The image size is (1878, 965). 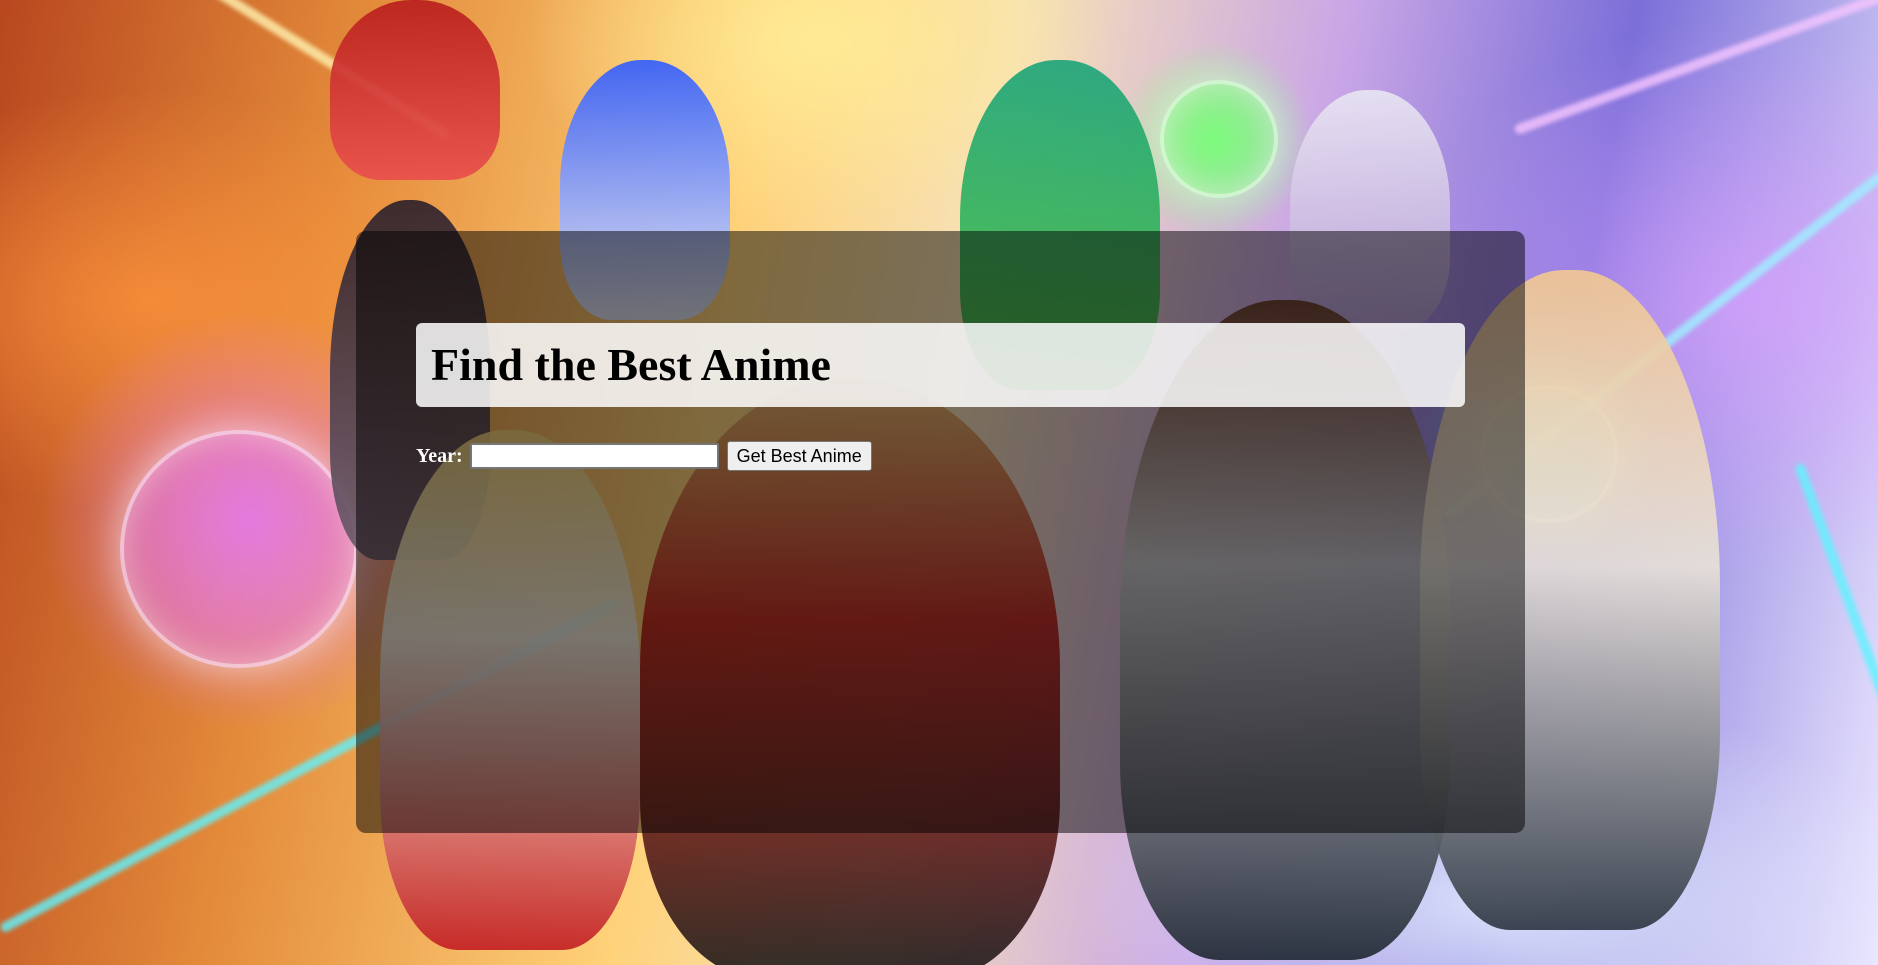 What do you see at coordinates (439, 455) in the screenshot?
I see `year-label: Year:` at bounding box center [439, 455].